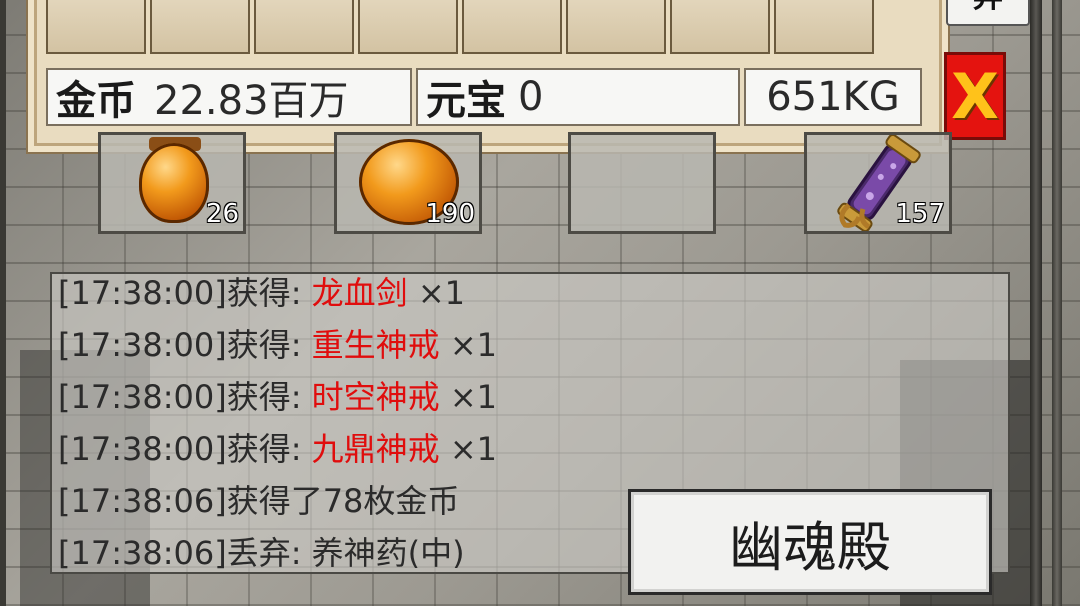  What do you see at coordinates (222, 214) in the screenshot?
I see `item-count: 26` at bounding box center [222, 214].